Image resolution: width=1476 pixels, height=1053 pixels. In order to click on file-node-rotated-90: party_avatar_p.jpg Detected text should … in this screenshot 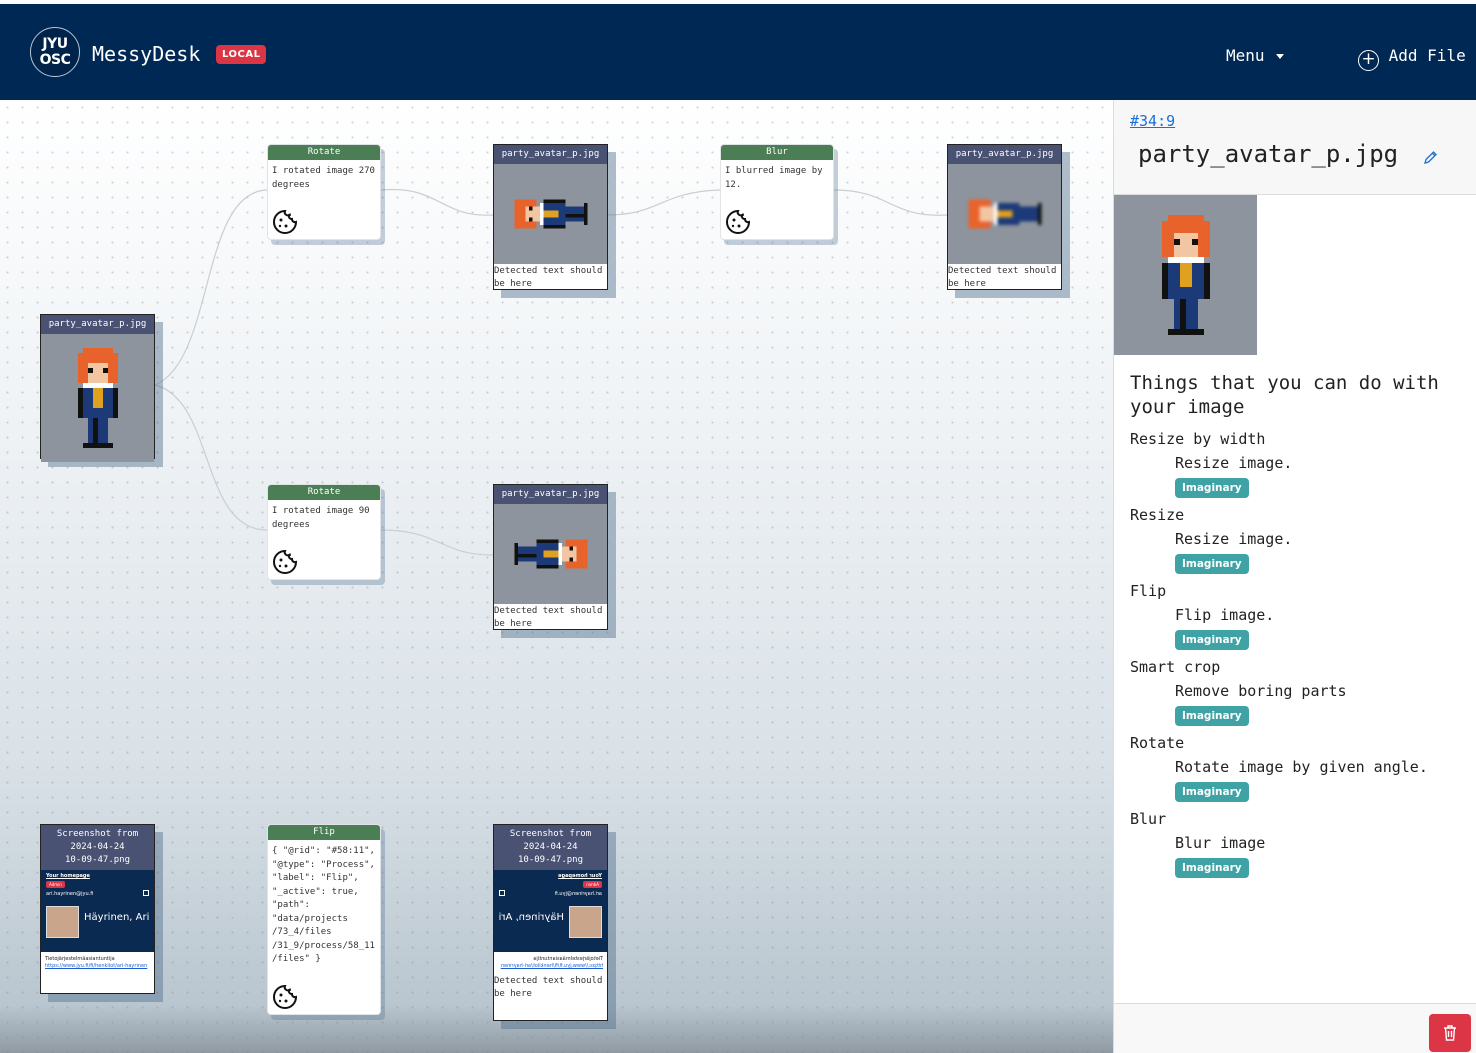, I will do `click(550, 557)`.